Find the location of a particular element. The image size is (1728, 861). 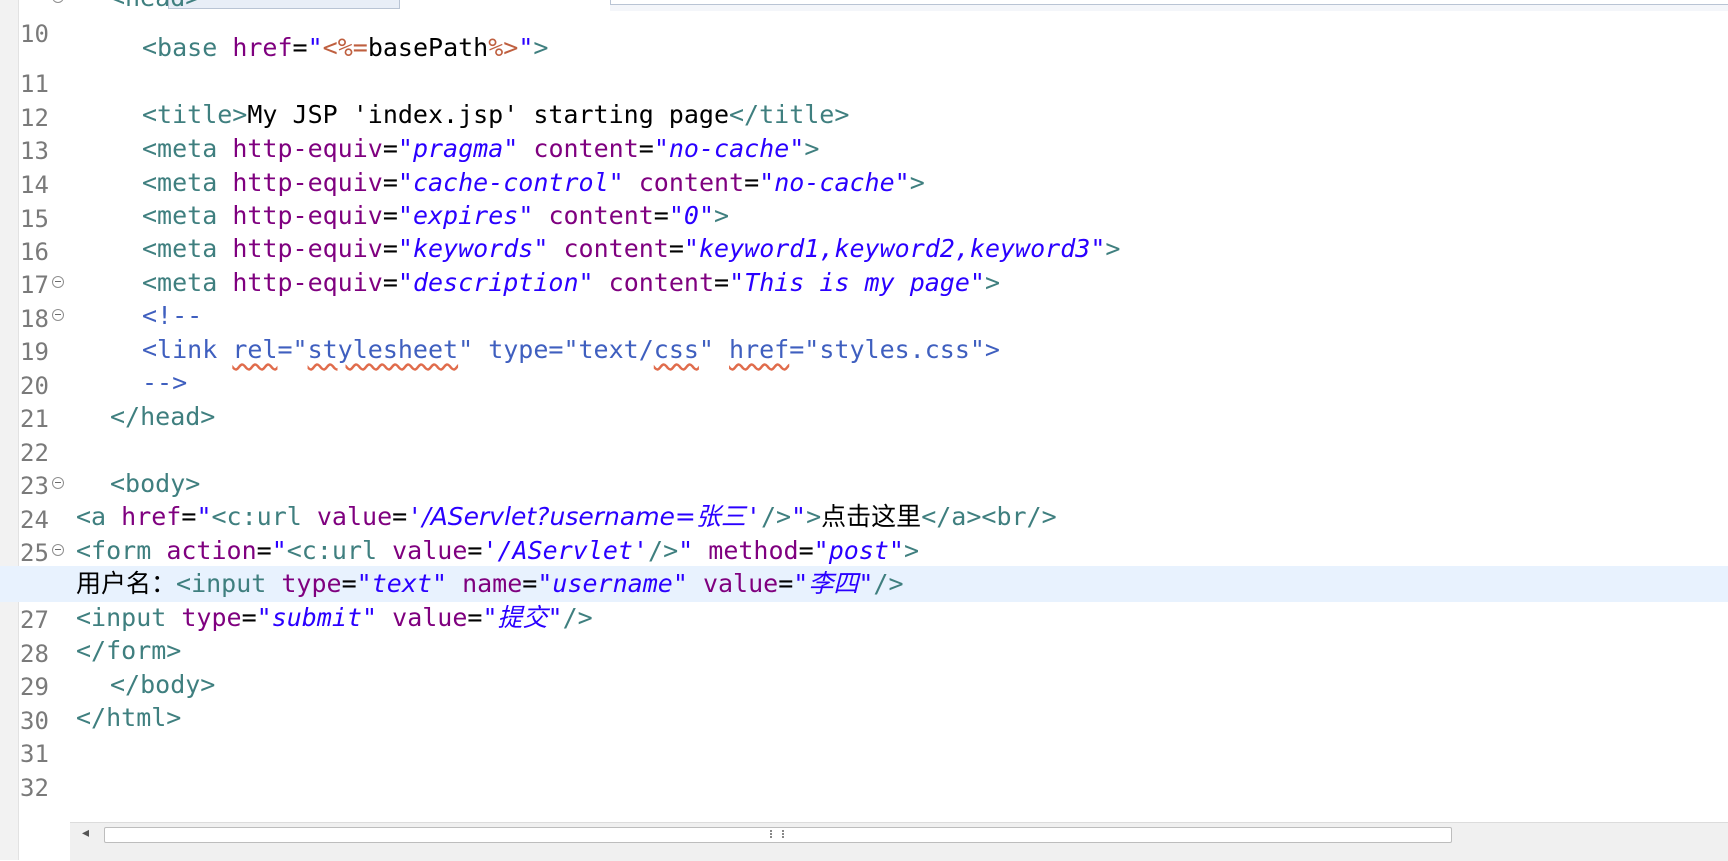

scrollbar-thumb is located at coordinates (778, 835).